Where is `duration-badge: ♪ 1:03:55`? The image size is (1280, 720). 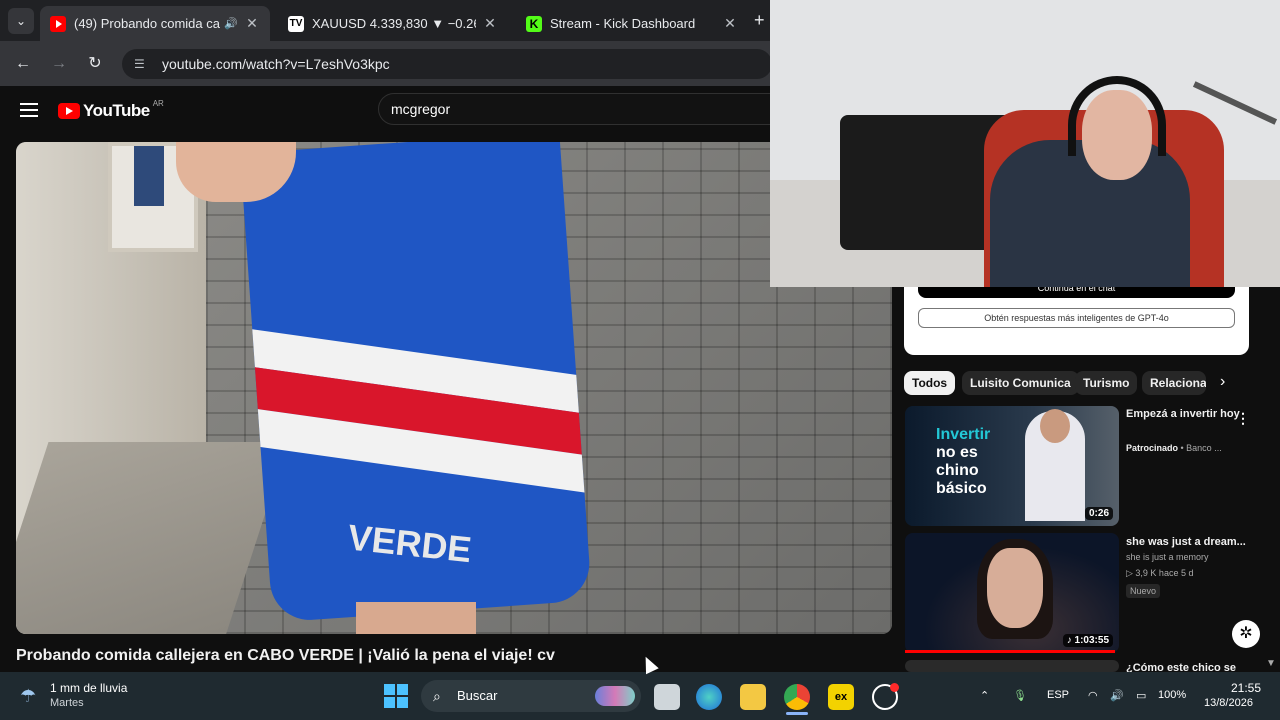
duration-badge: ♪ 1:03:55 is located at coordinates (1087, 640).